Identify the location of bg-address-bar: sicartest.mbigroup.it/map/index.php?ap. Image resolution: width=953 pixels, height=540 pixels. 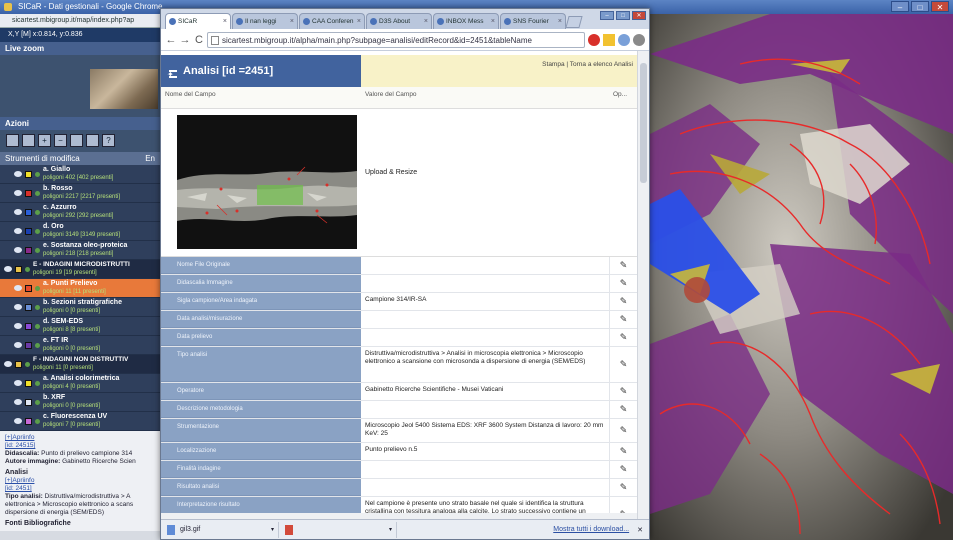
(80, 21).